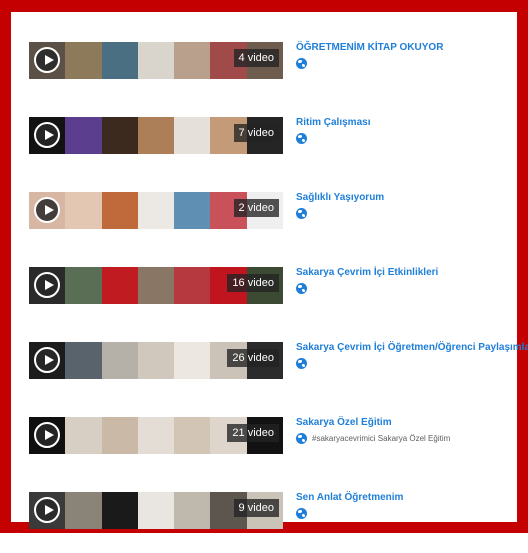 The width and height of the screenshot is (528, 553). I want to click on playlist-item: 9 video Sen Anlat Öğretmenim, so click(276, 515).